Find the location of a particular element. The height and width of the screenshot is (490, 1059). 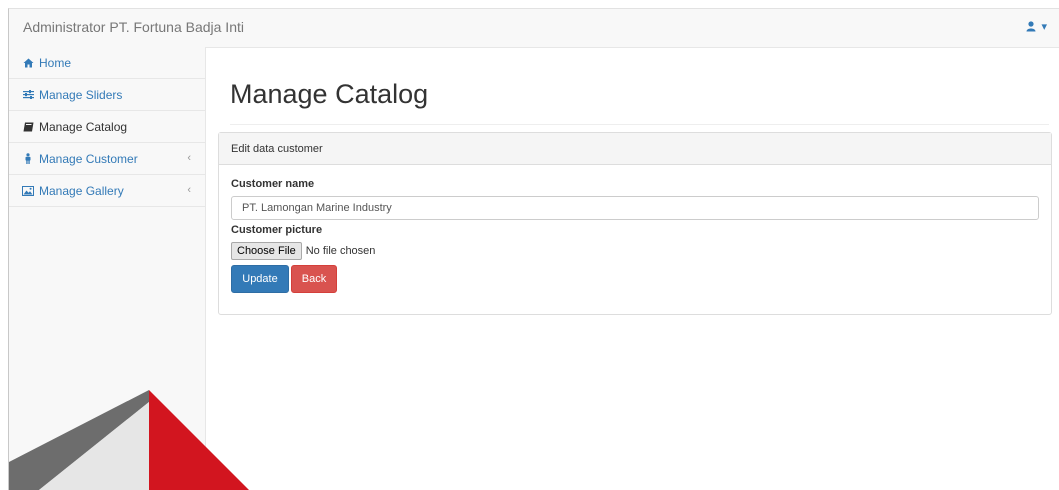

sidebar-item-manage-sliders: Manage Sliders is located at coordinates (107, 95).